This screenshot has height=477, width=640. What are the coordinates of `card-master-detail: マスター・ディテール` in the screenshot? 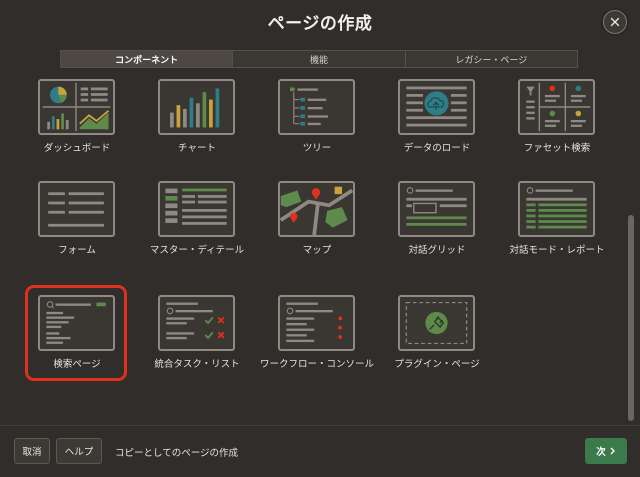 It's located at (197, 222).